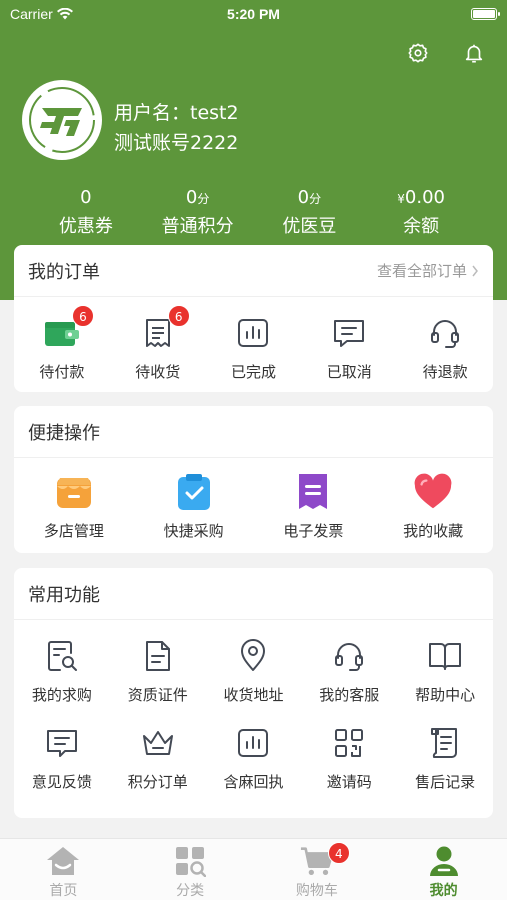 Image resolution: width=507 pixels, height=900 pixels. I want to click on func-my-requests: 我的求购, so click(62, 670).